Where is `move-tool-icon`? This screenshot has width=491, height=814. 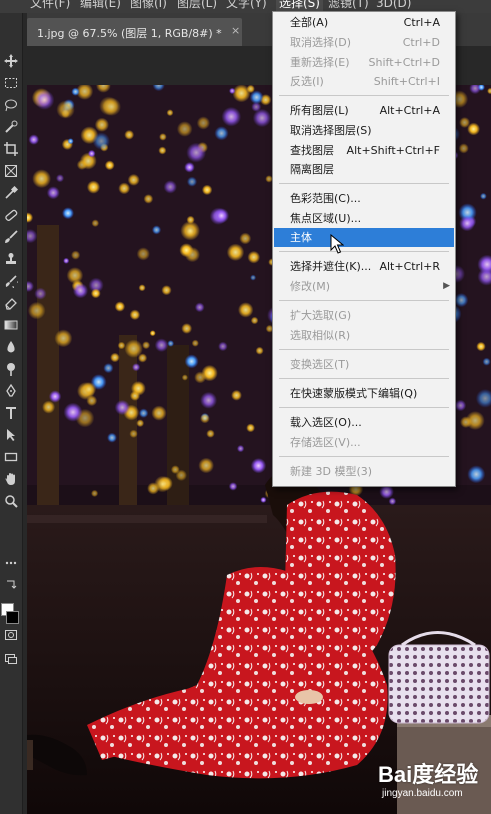
move-tool-icon is located at coordinates (11, 61).